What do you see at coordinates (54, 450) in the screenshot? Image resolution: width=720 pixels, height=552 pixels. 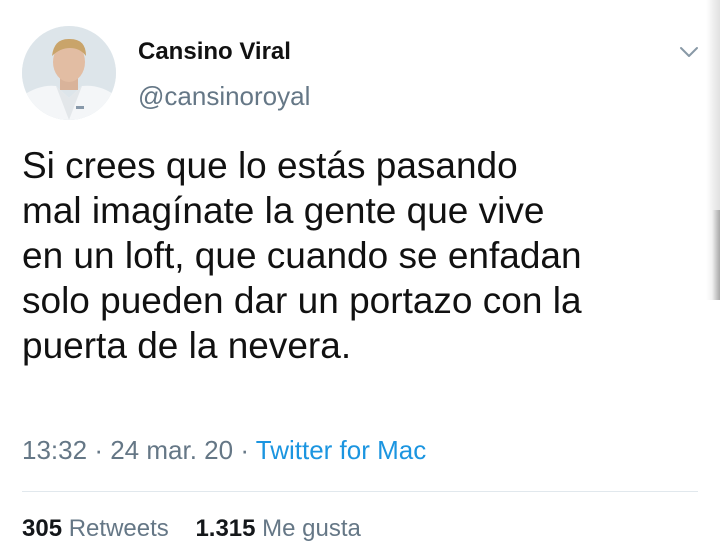 I see `tweet-time: 13:32` at bounding box center [54, 450].